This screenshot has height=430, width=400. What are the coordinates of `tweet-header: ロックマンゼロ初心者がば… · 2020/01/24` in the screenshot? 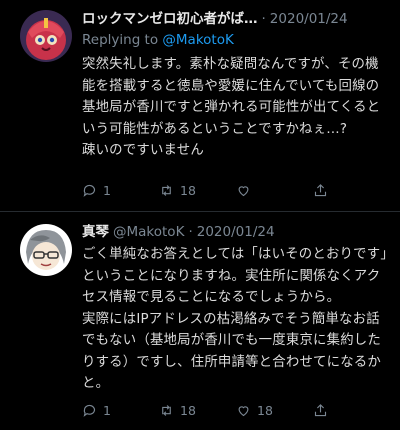 It's located at (236, 19).